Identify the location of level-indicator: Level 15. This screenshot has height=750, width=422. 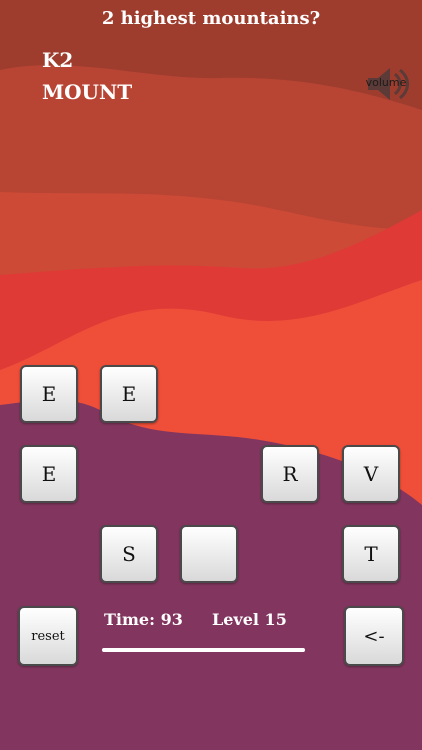
(249, 619).